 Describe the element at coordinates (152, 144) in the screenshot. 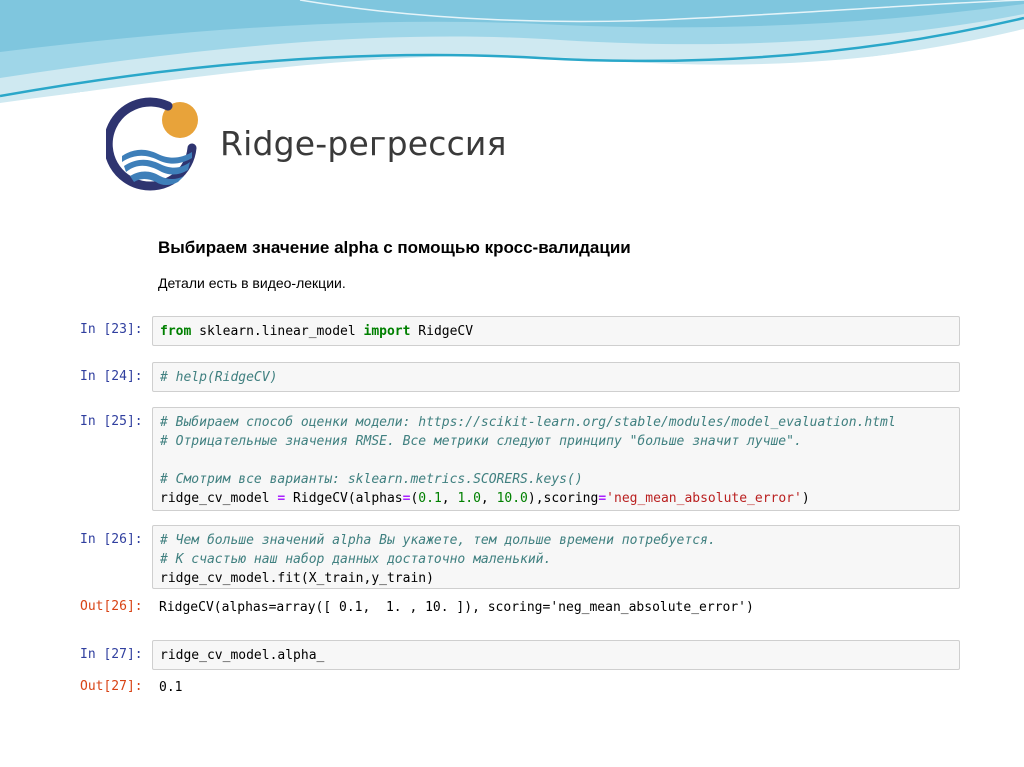

I see `sea-sun-logo-icon` at that location.